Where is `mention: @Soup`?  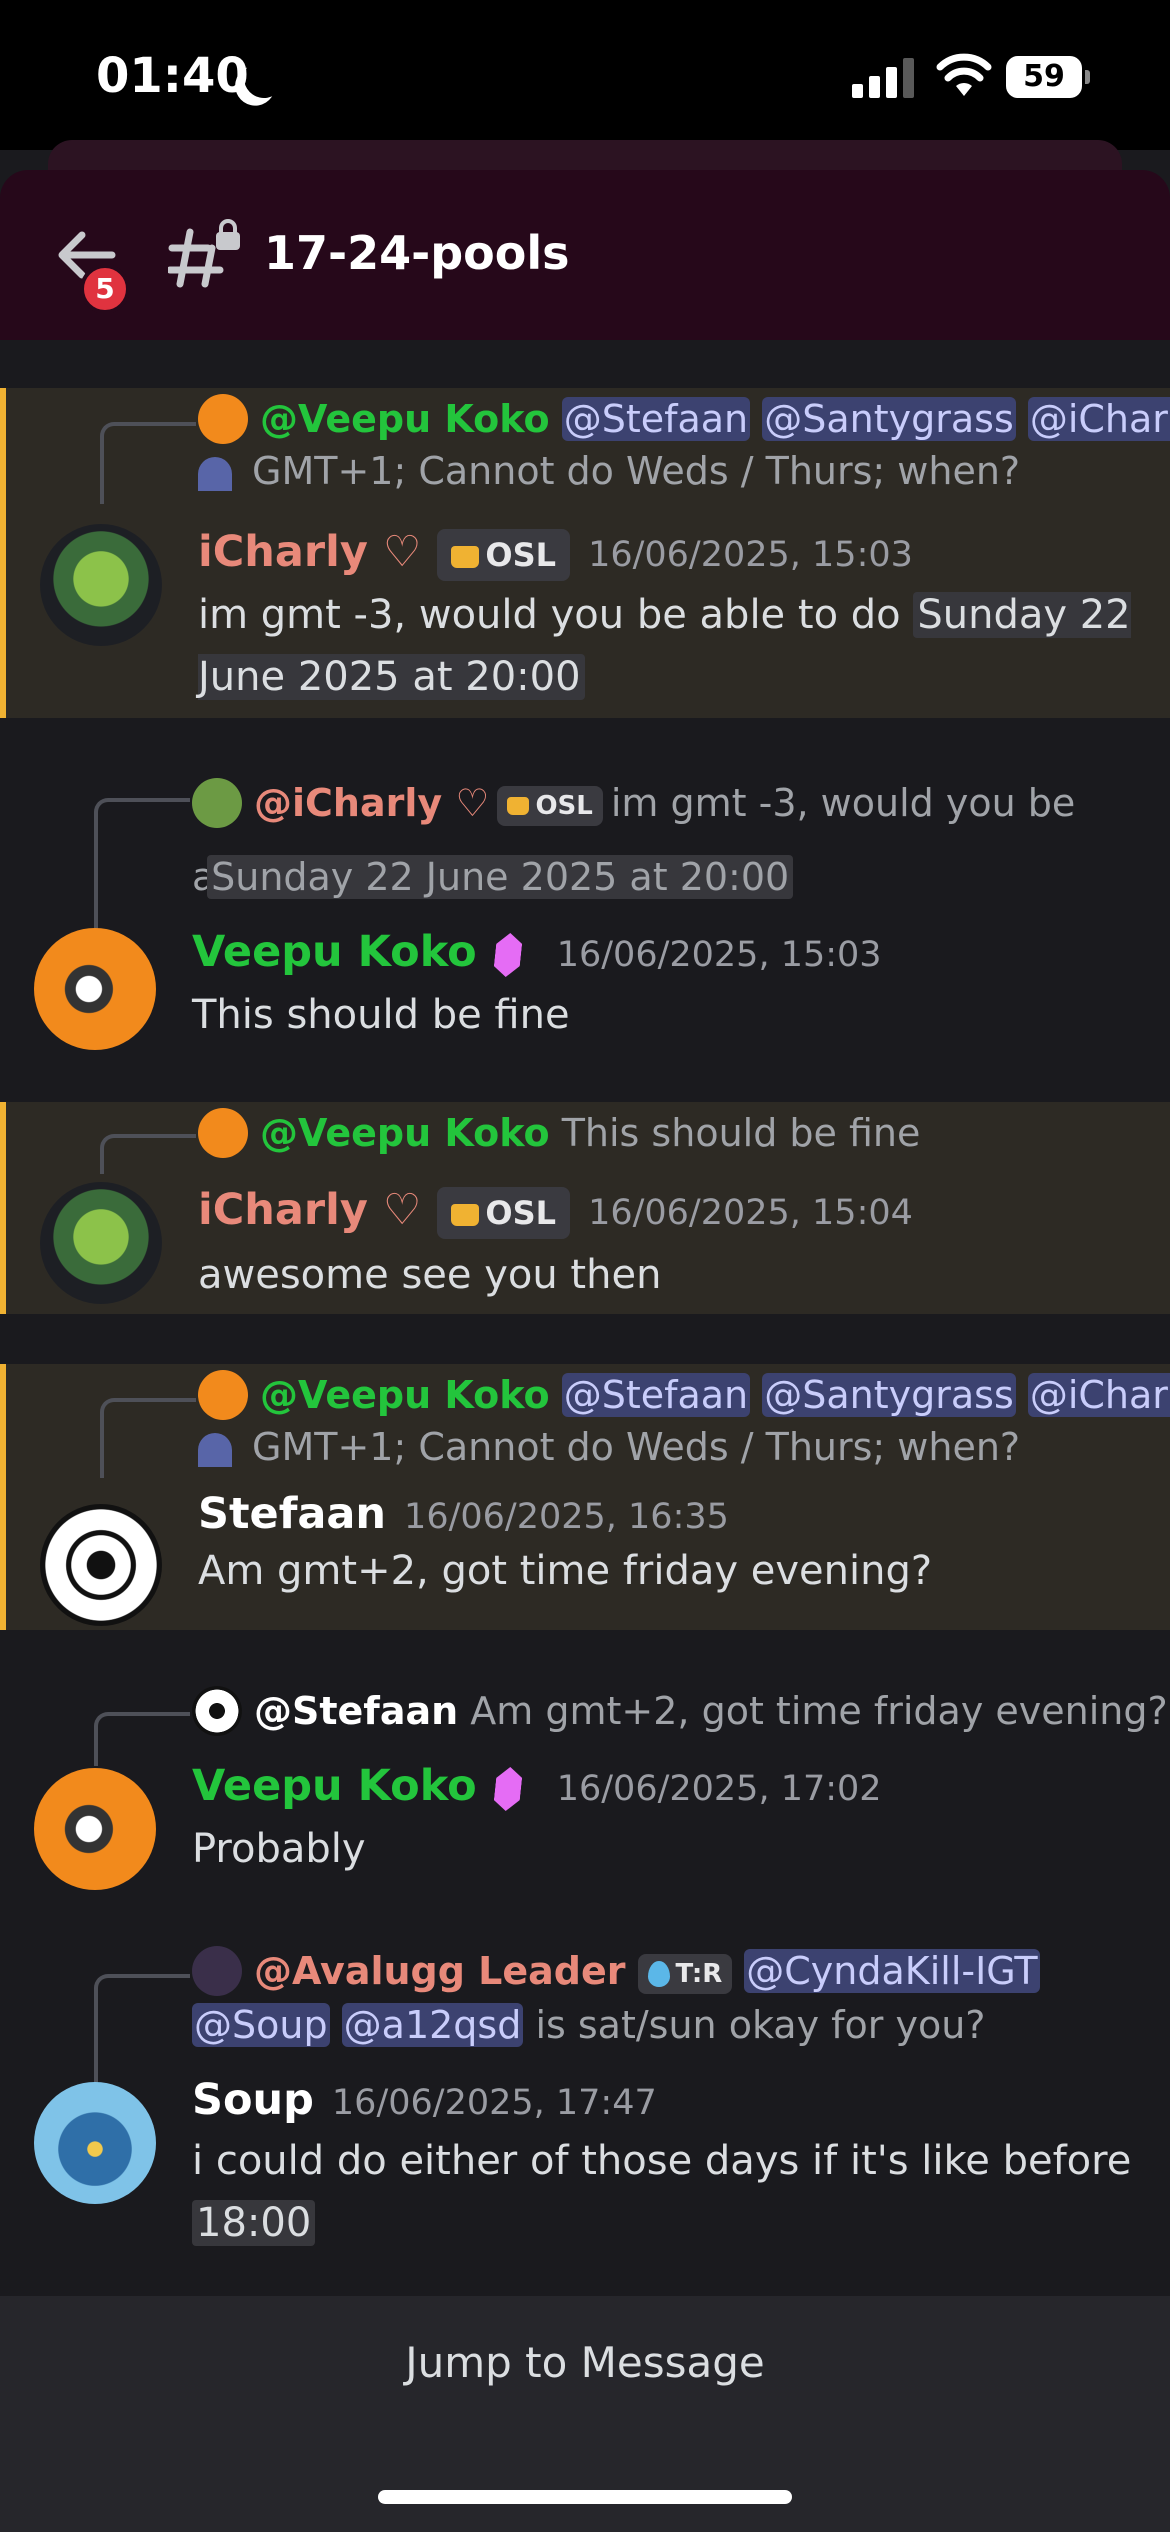 mention: @Soup is located at coordinates (261, 2025).